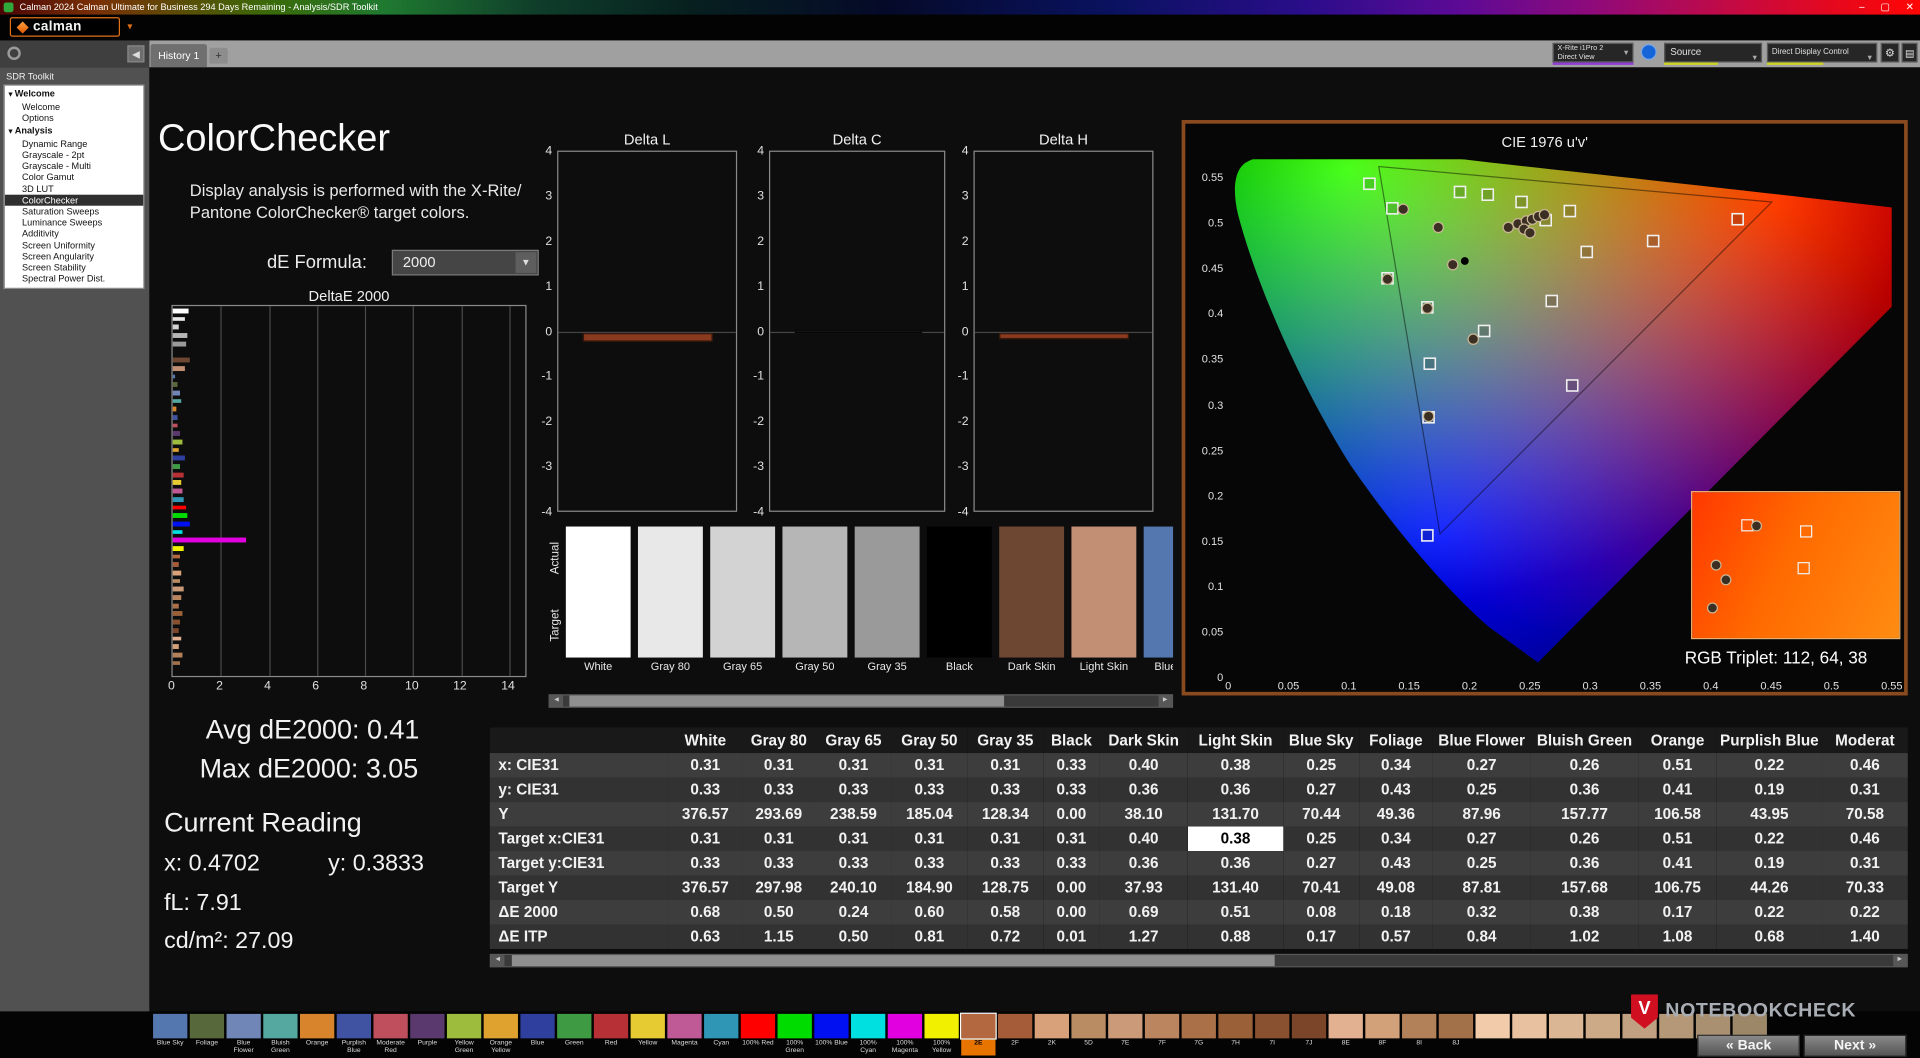 The image size is (1920, 1058). Describe the element at coordinates (1900, 961) in the screenshot. I see `scroll-right-icon: ►` at that location.